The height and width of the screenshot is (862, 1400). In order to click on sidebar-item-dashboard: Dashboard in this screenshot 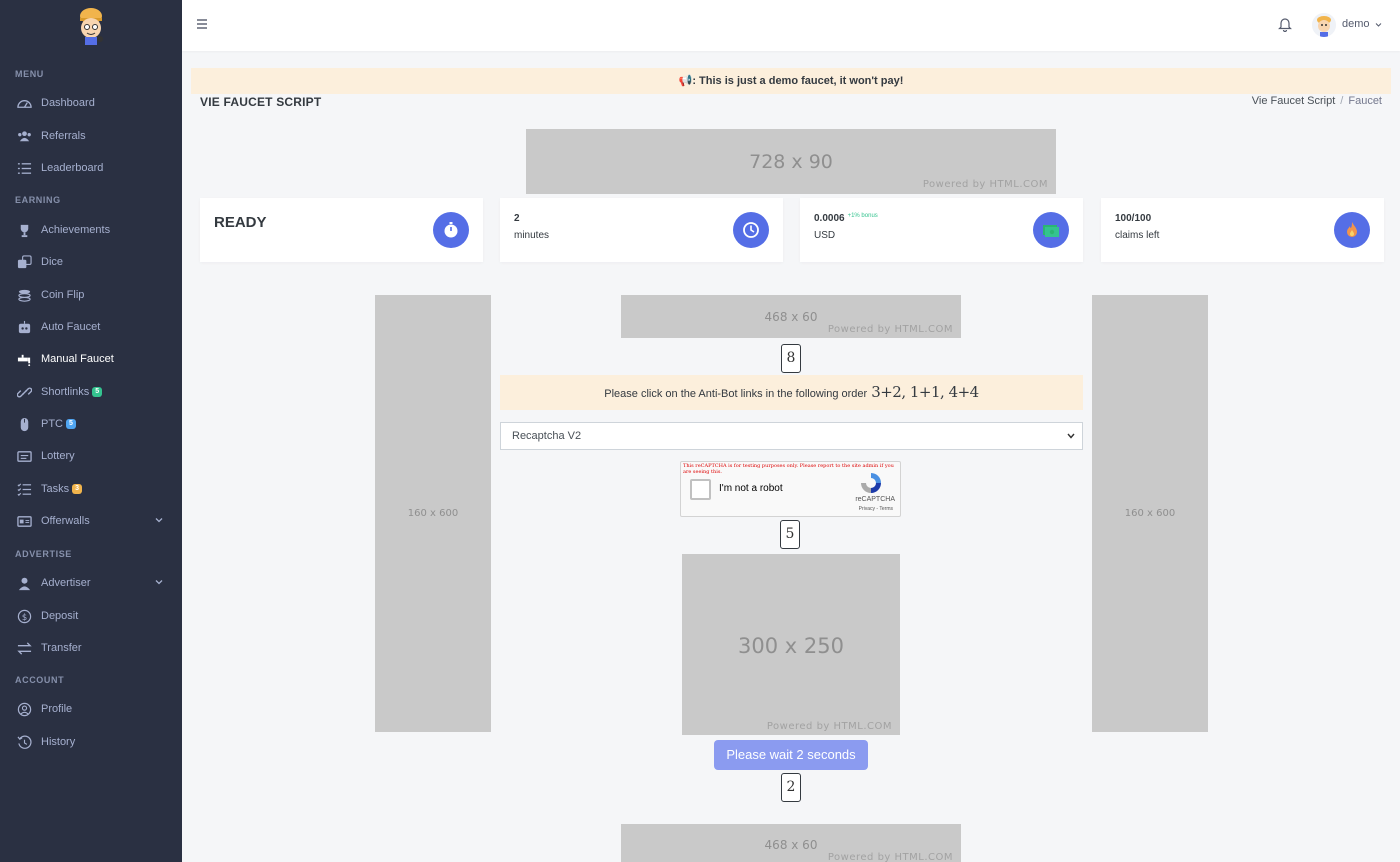, I will do `click(91, 103)`.